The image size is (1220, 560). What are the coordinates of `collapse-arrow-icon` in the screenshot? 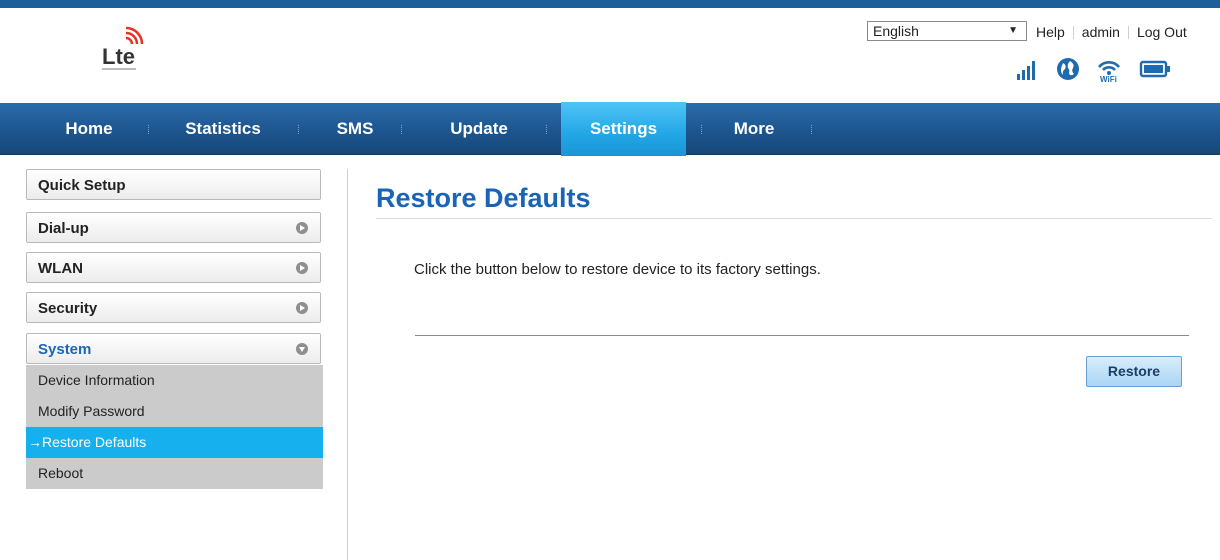 It's located at (302, 349).